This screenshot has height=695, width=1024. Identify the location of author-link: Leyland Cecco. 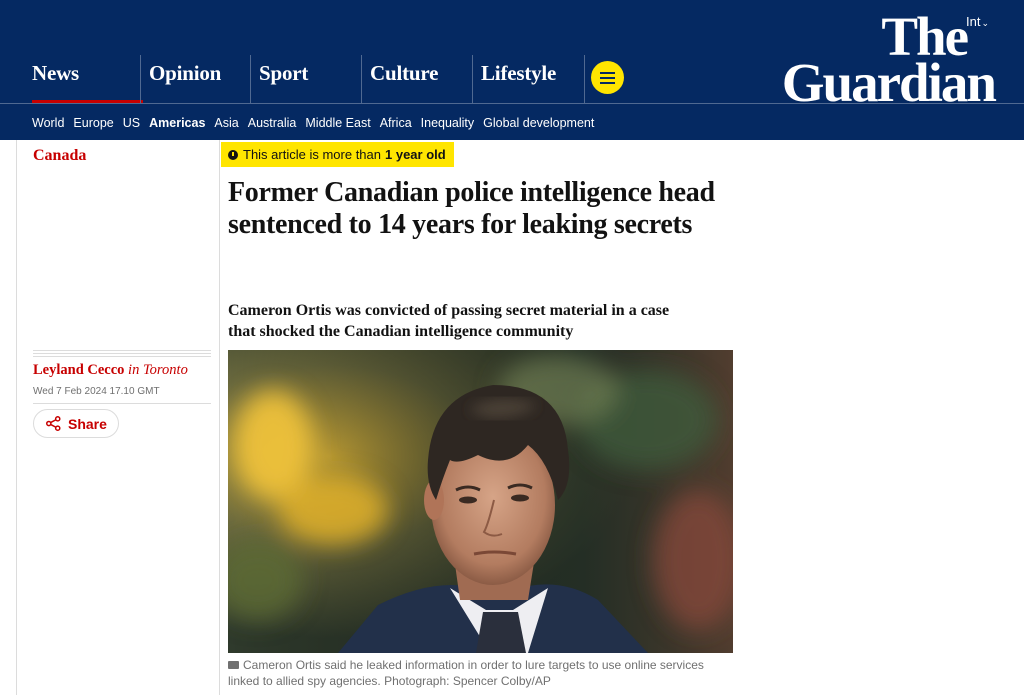
(78, 370).